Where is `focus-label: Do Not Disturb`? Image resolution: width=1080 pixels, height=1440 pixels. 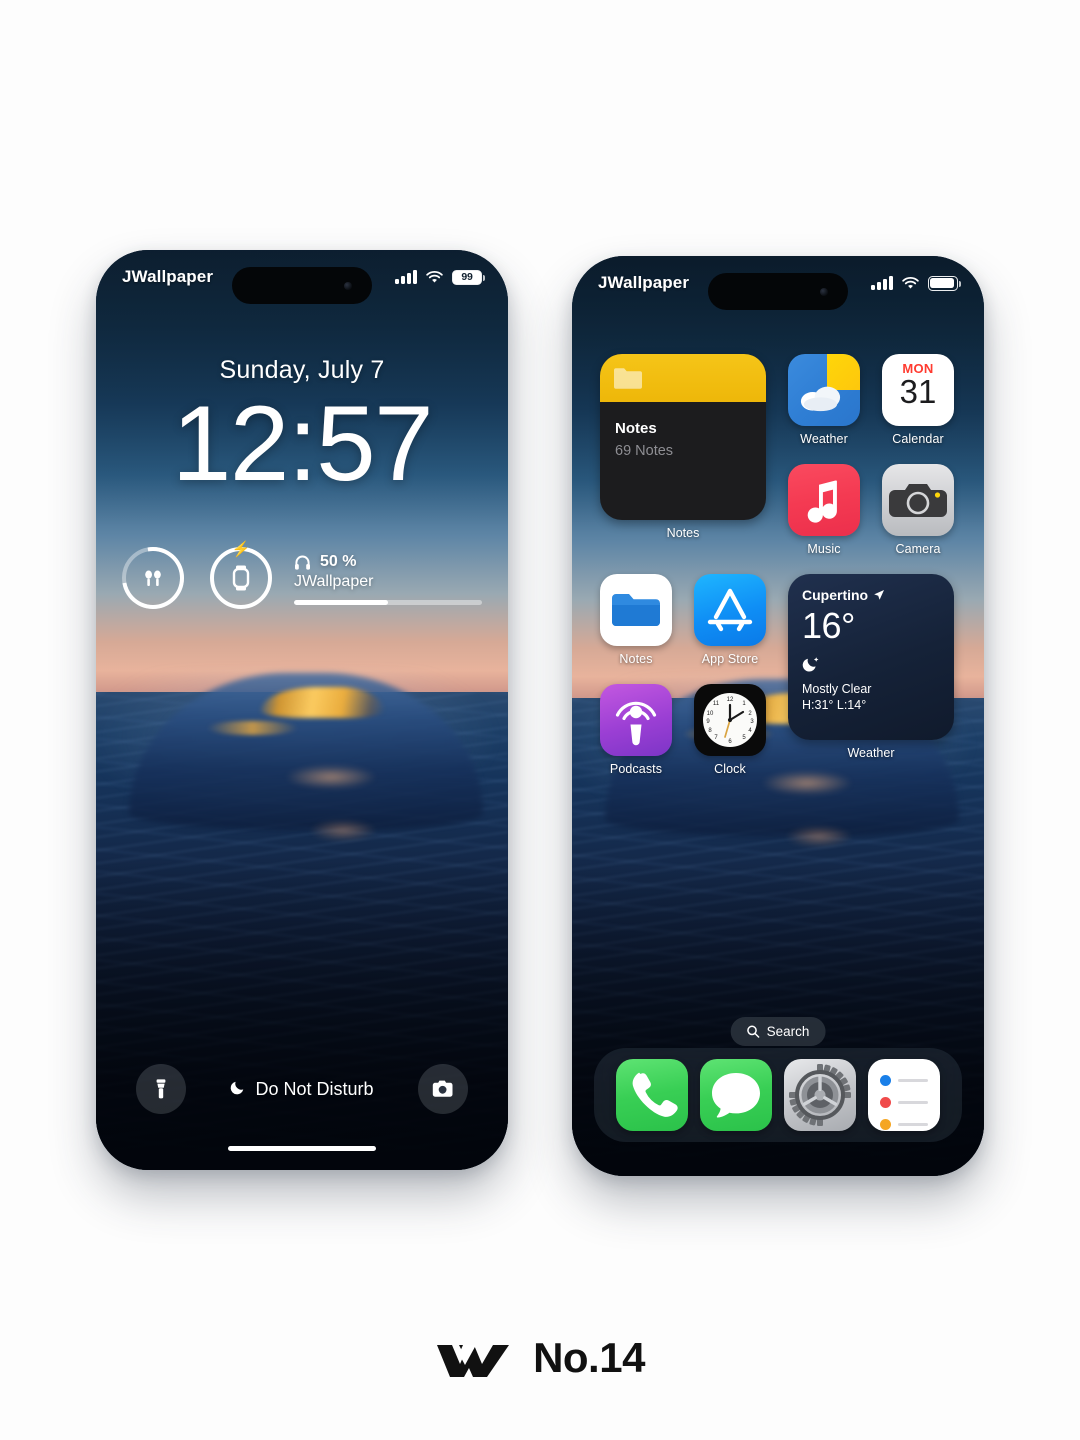 focus-label: Do Not Disturb is located at coordinates (314, 1088).